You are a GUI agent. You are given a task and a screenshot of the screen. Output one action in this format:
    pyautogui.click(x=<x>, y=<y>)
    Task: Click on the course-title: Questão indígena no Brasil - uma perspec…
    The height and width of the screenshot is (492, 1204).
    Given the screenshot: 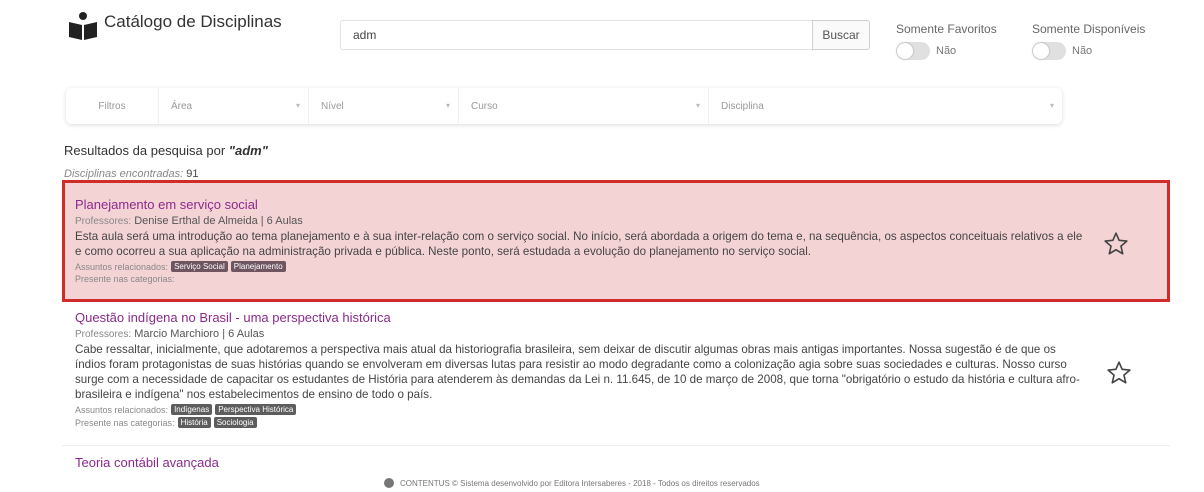 What is the action you would take?
    pyautogui.click(x=618, y=317)
    